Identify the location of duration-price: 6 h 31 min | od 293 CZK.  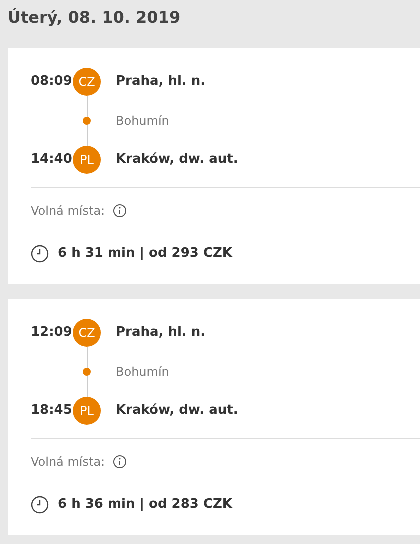
(145, 254).